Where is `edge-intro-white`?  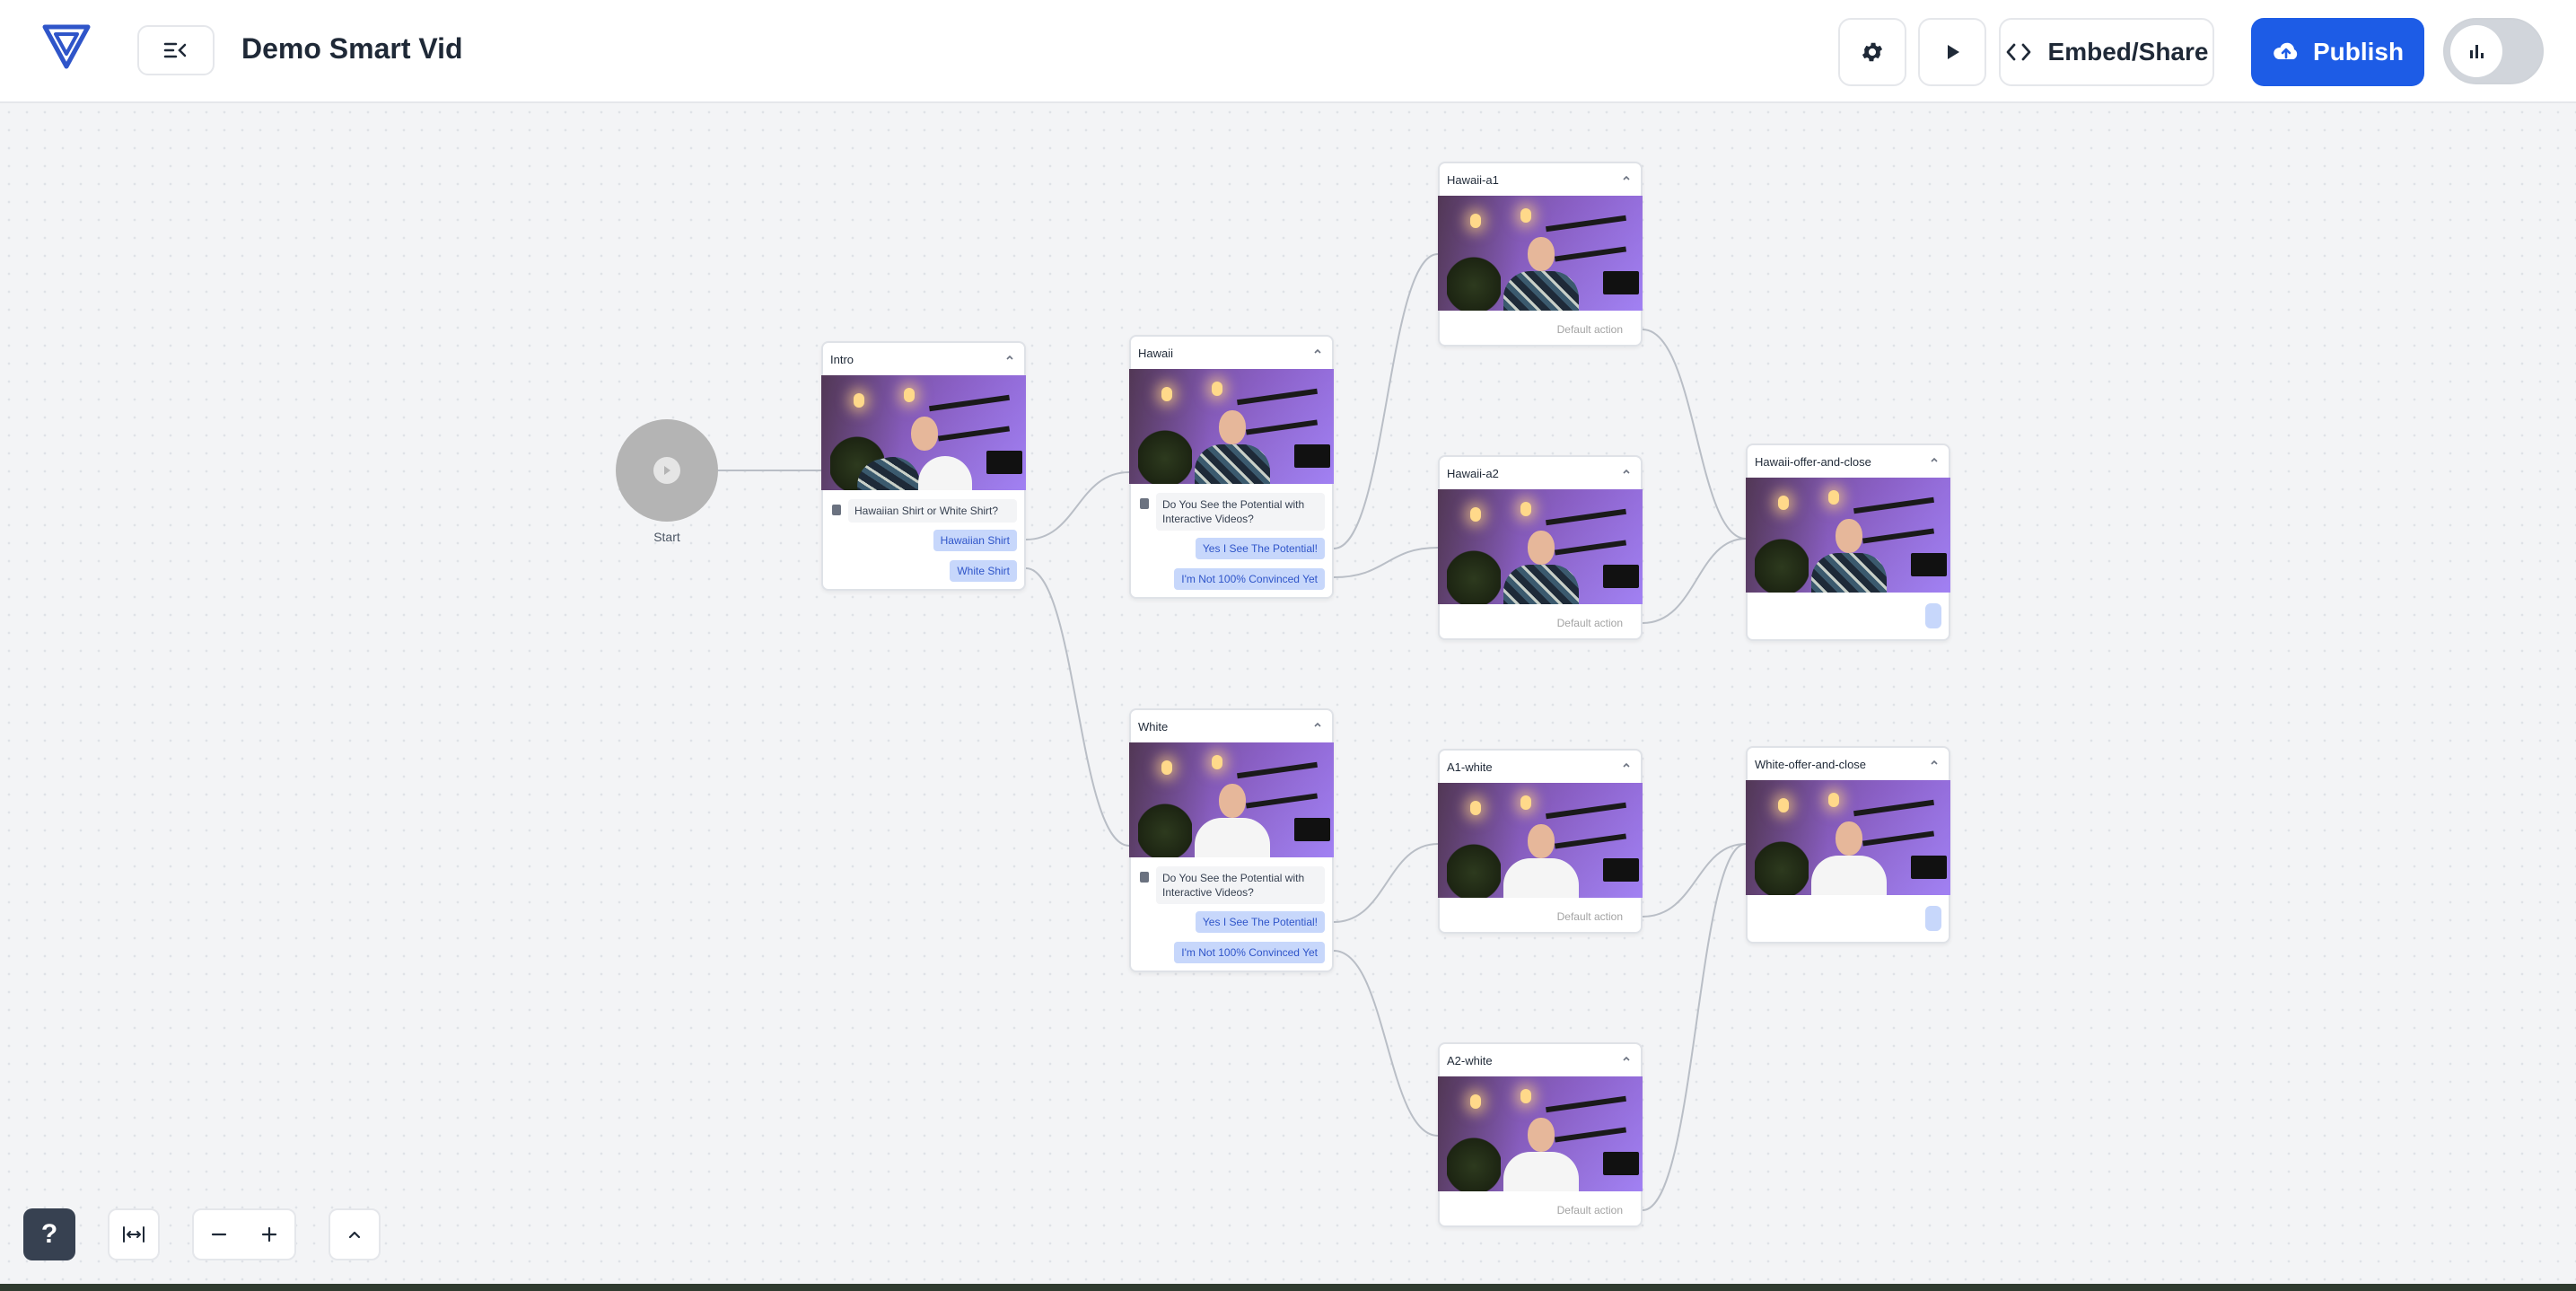 edge-intro-white is located at coordinates (1077, 707).